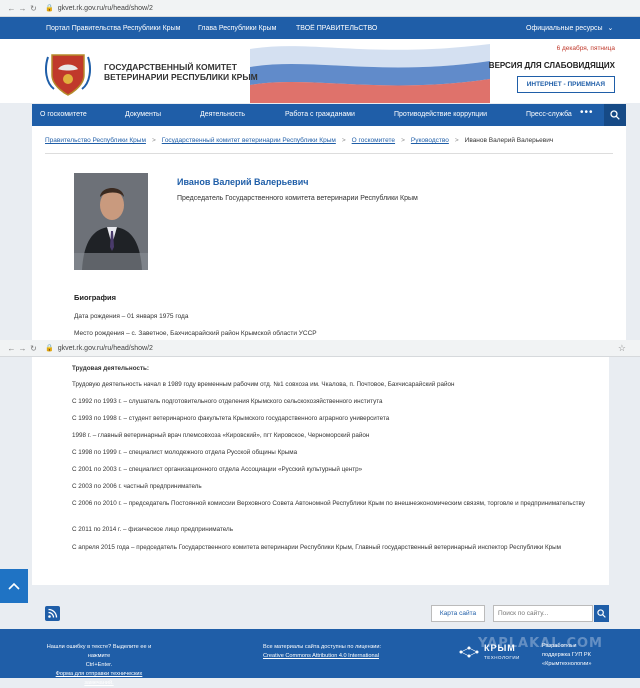 This screenshot has height=688, width=640. Describe the element at coordinates (564, 28) in the screenshot. I see `official-resources-label: Официальные ресурсы` at that location.